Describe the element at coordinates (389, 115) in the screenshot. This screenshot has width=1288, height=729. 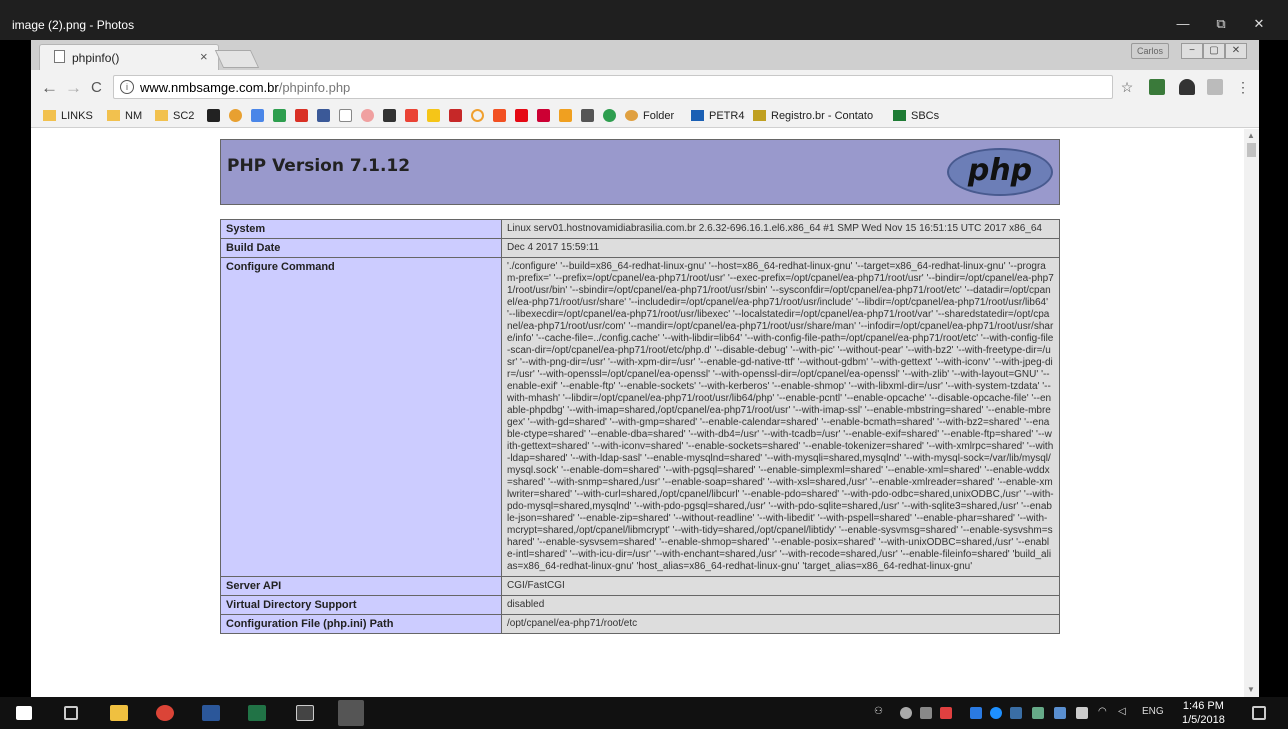
I see `google-icon` at that location.